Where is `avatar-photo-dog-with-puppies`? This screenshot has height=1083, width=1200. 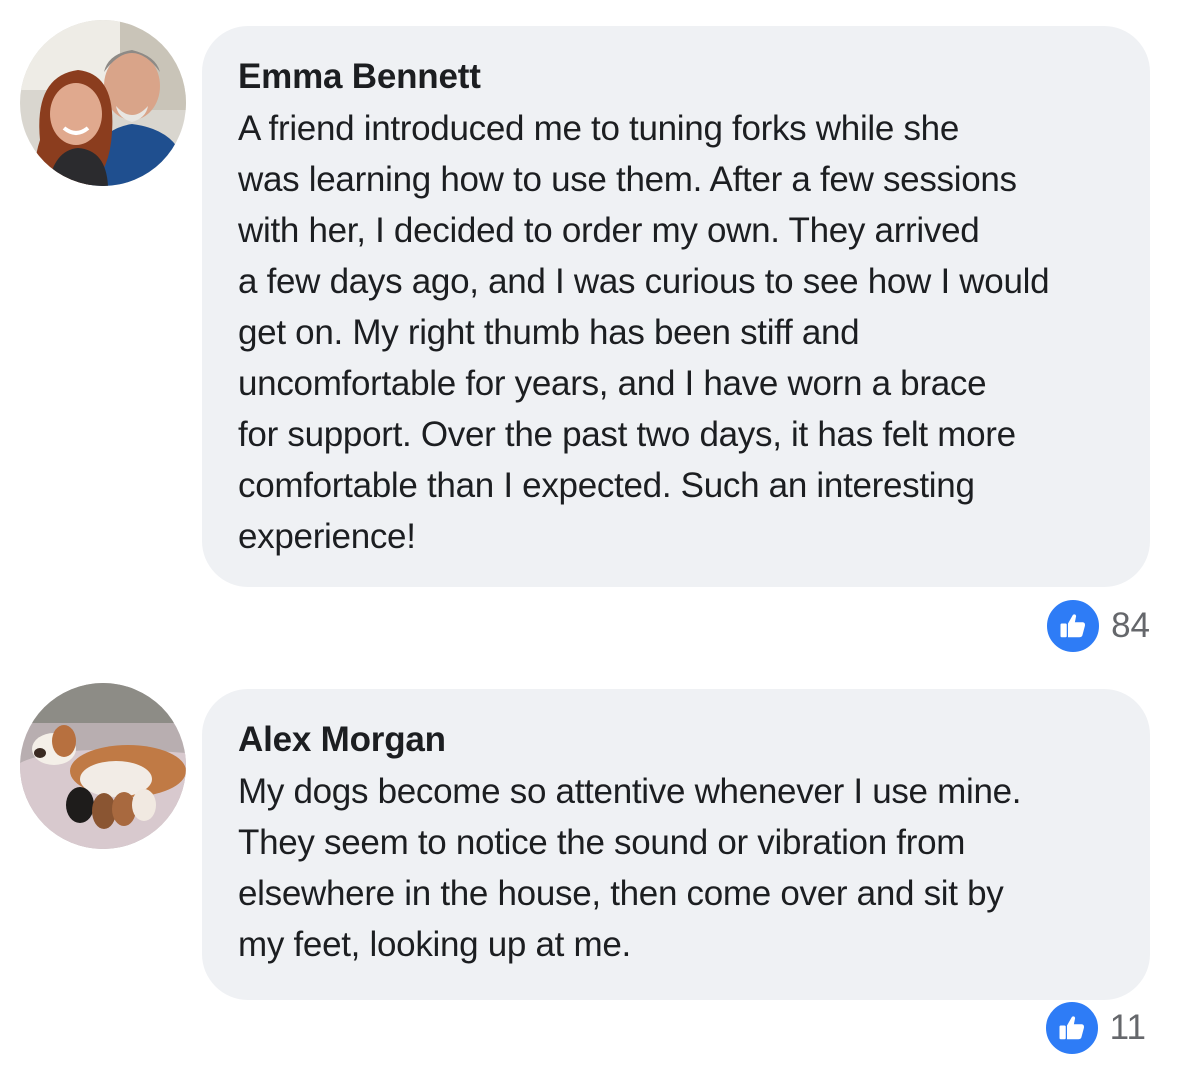 avatar-photo-dog-with-puppies is located at coordinates (103, 766).